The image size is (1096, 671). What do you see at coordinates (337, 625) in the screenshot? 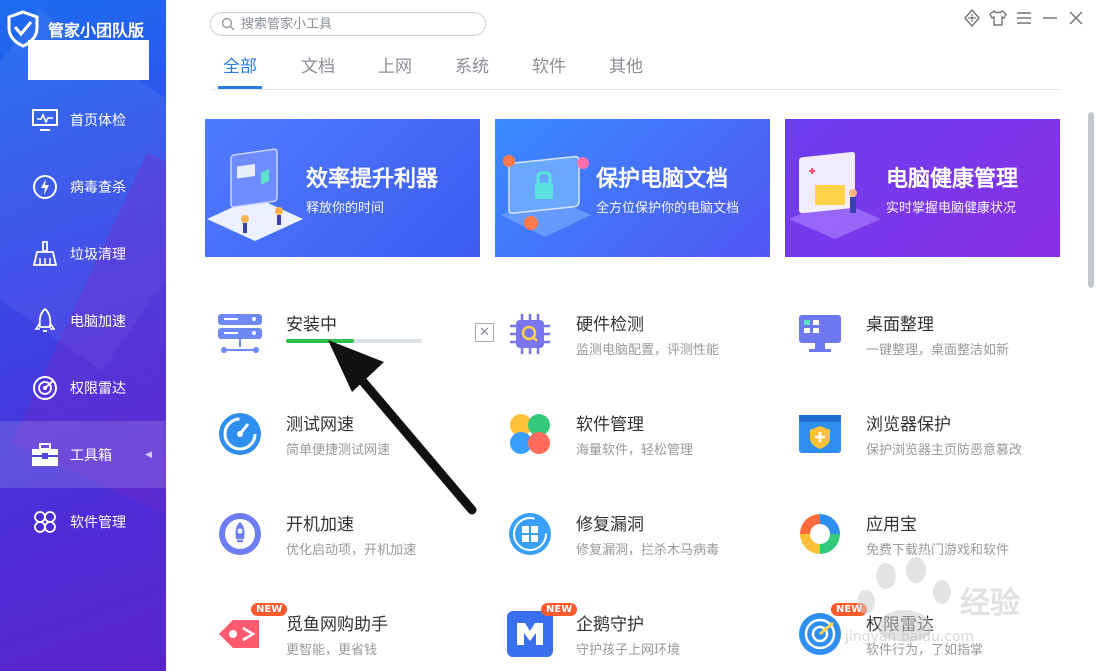
I see `tool-name: 觅鱼网购助手` at bounding box center [337, 625].